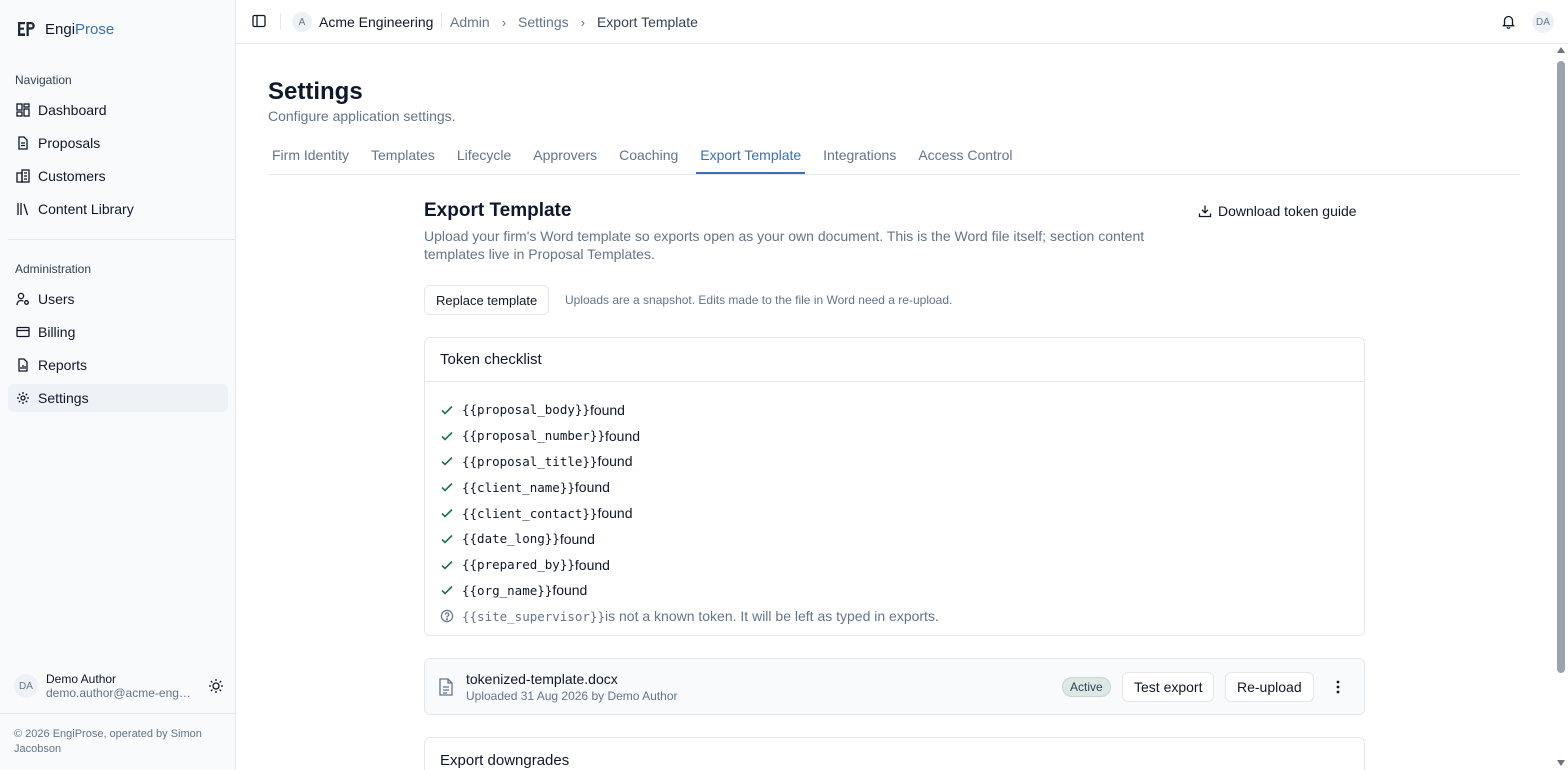  Describe the element at coordinates (63, 365) in the screenshot. I see `sidebar-item-label: Reports` at that location.